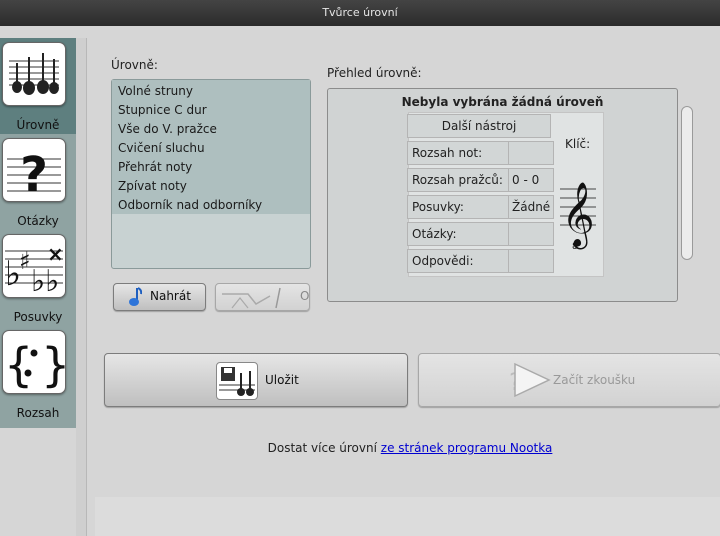 The height and width of the screenshot is (536, 720). I want to click on remove-button-label: O, so click(305, 296).